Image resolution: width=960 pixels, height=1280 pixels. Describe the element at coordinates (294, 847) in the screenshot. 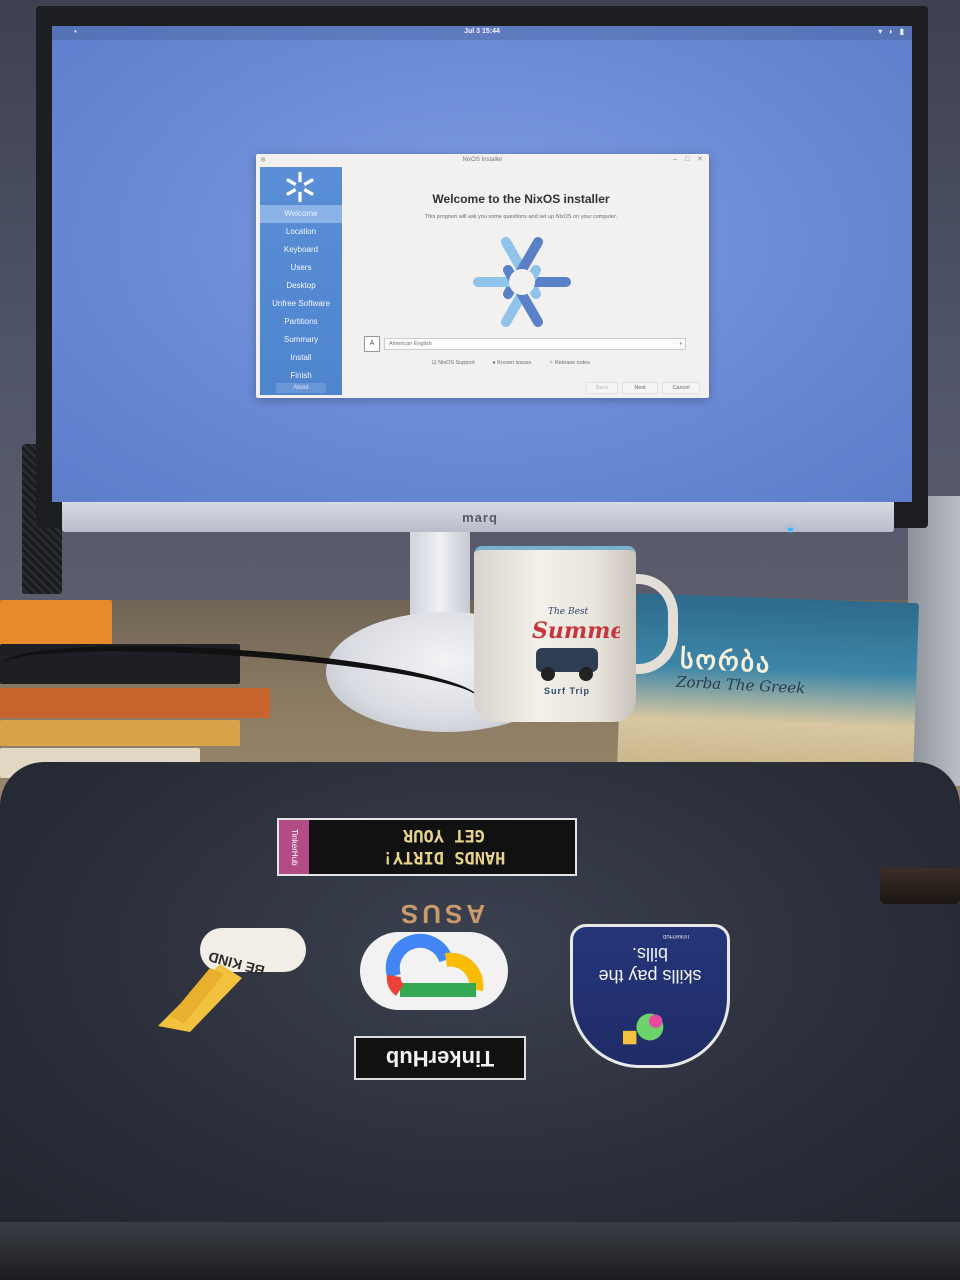

I see `sticker-tab-tinkerhub: TinkerHub` at that location.